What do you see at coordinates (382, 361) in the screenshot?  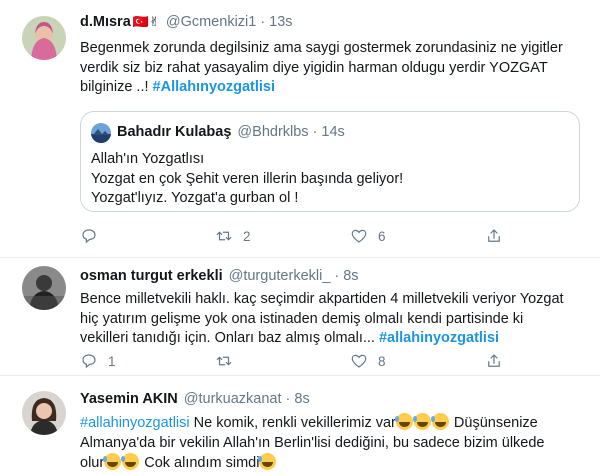 I see `like-count: 8` at bounding box center [382, 361].